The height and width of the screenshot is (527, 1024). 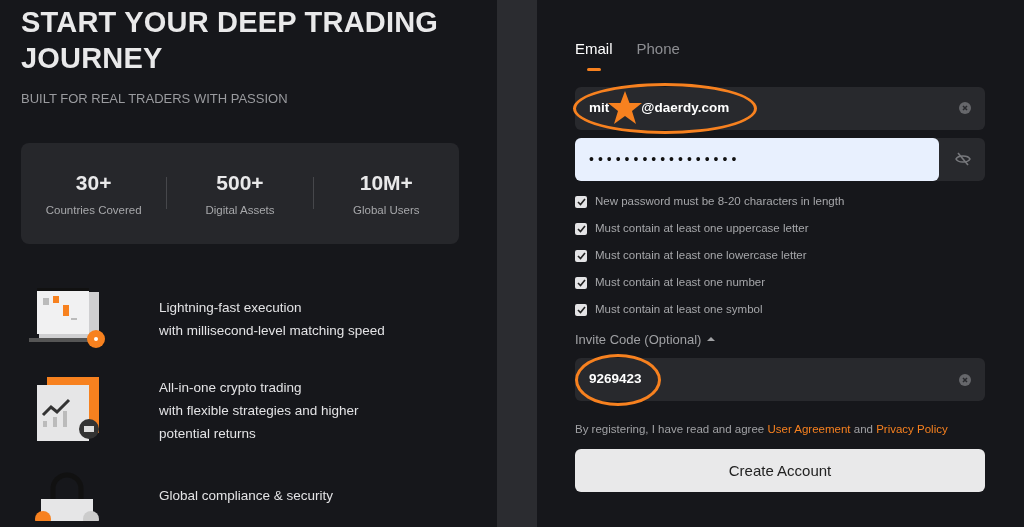 I want to click on feature-text: Global compliance & security, so click(x=246, y=496).